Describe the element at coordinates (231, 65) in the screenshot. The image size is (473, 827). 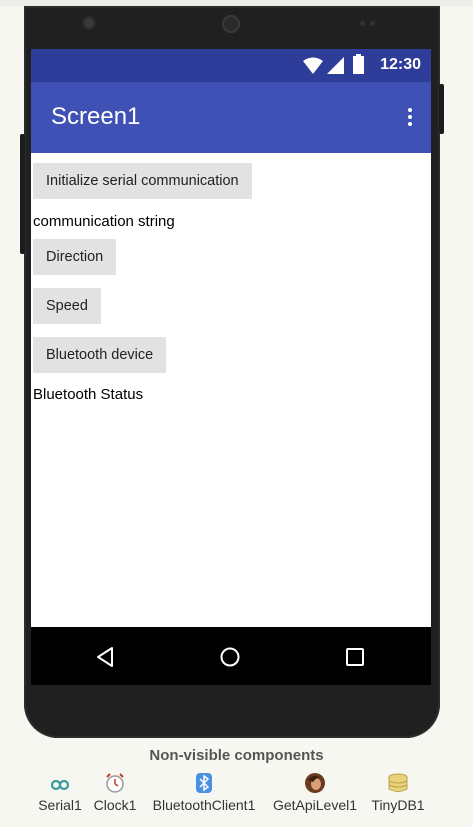
I see `status-bar: 12:30` at that location.